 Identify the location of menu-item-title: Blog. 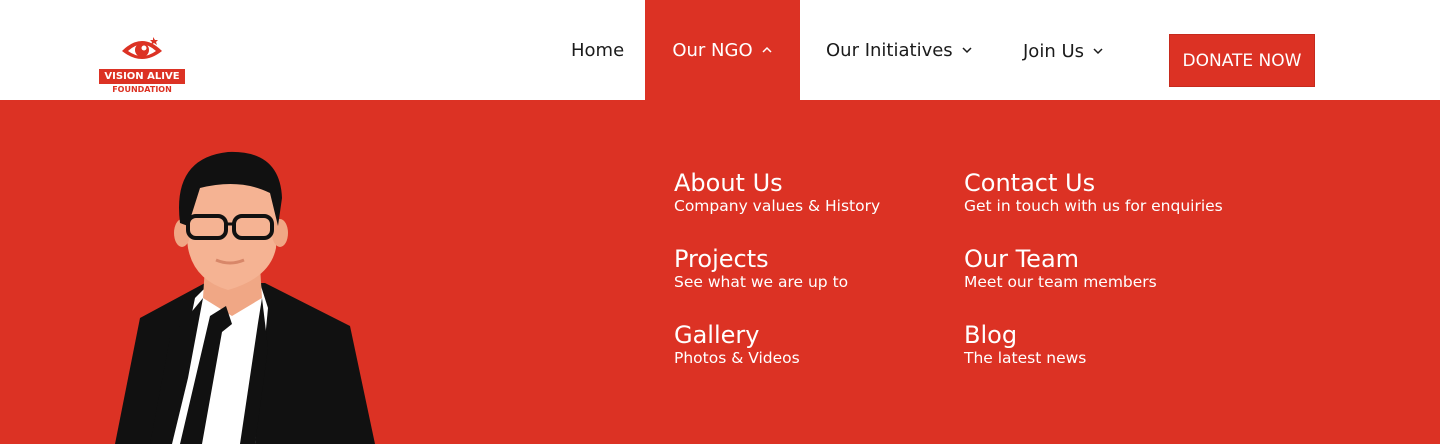
(991, 335).